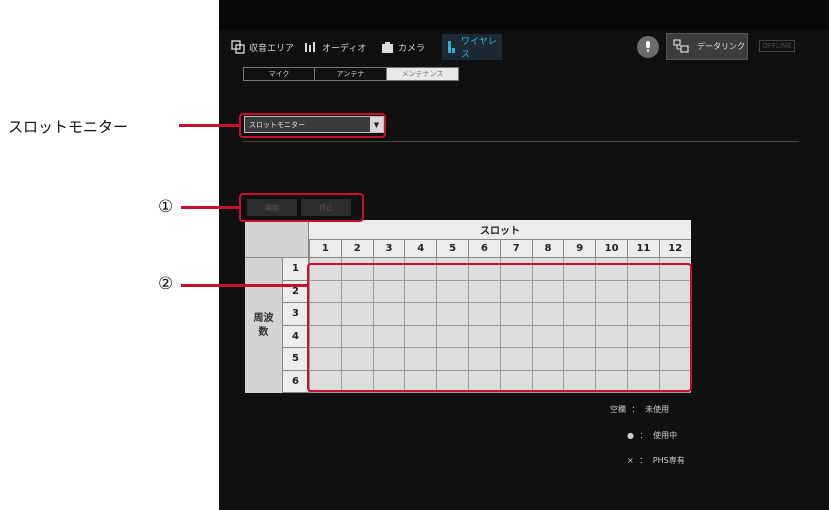 The height and width of the screenshot is (510, 829). Describe the element at coordinates (452, 249) in the screenshot. I see `column-header: 5` at that location.